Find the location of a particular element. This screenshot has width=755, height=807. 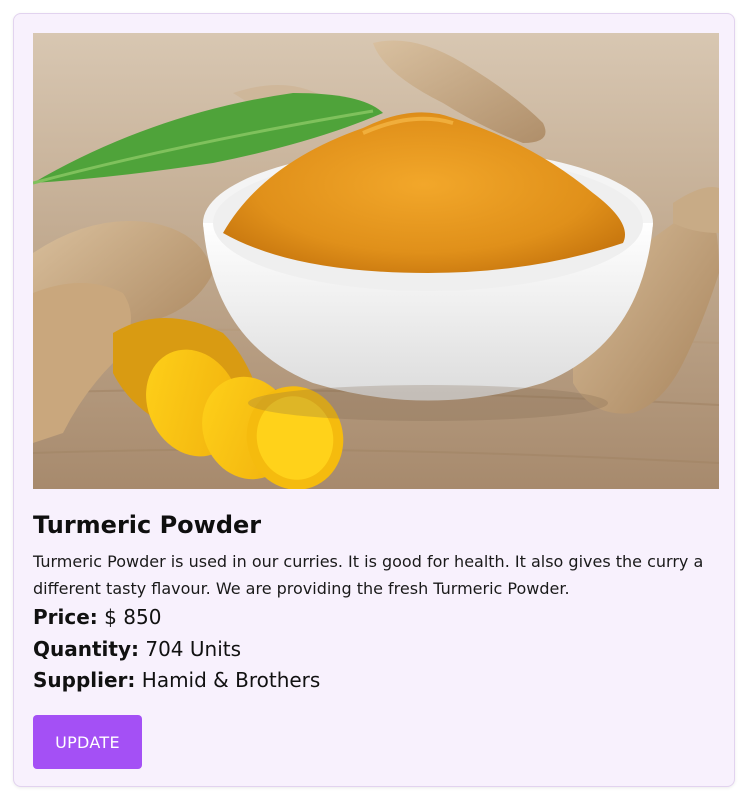

supplier-row: Supplier: Hamid & Brothers is located at coordinates (176, 680).